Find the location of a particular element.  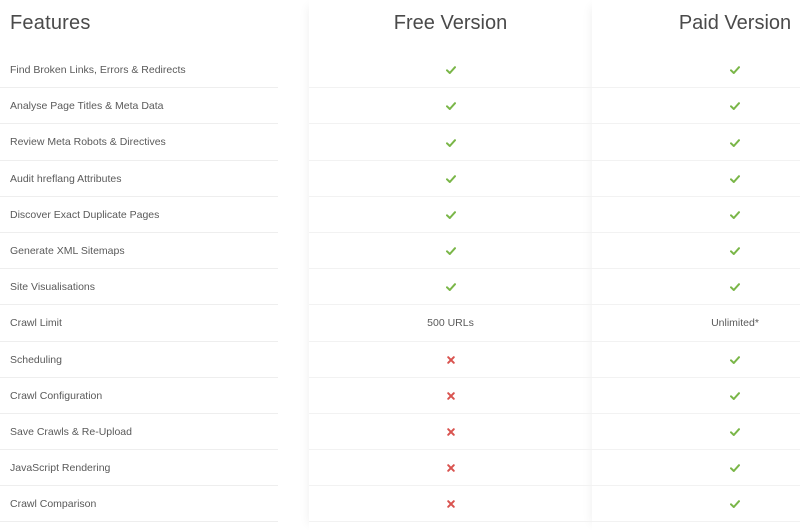

table-row: Discover Exact Duplicate Pages is located at coordinates (400, 215).